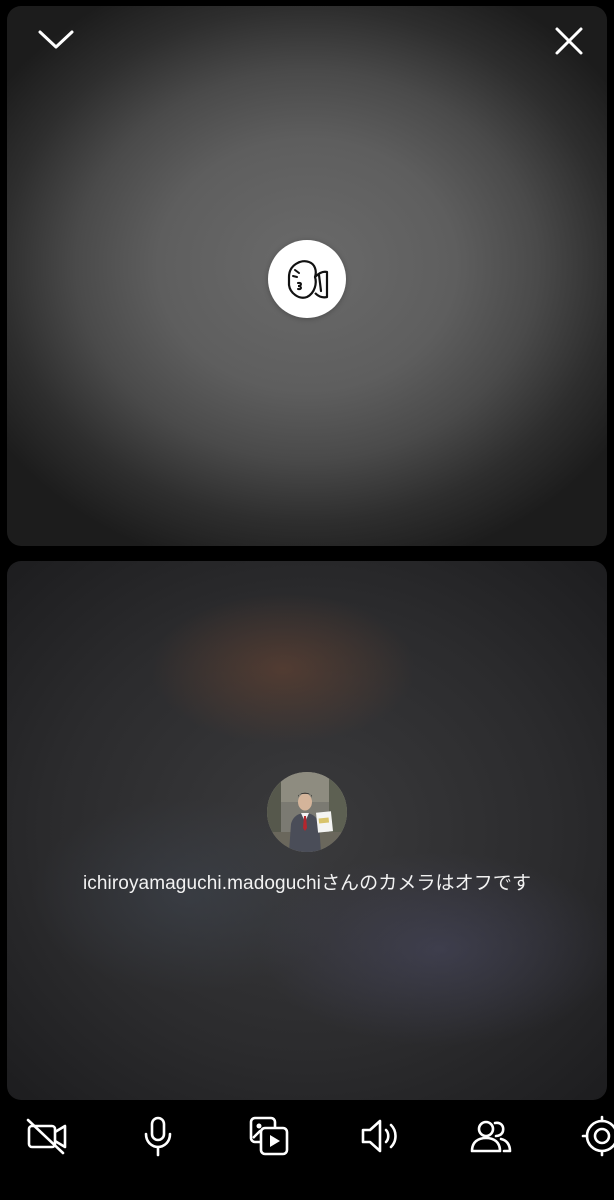 The width and height of the screenshot is (614, 1200). I want to click on participant-avatar, so click(307, 812).